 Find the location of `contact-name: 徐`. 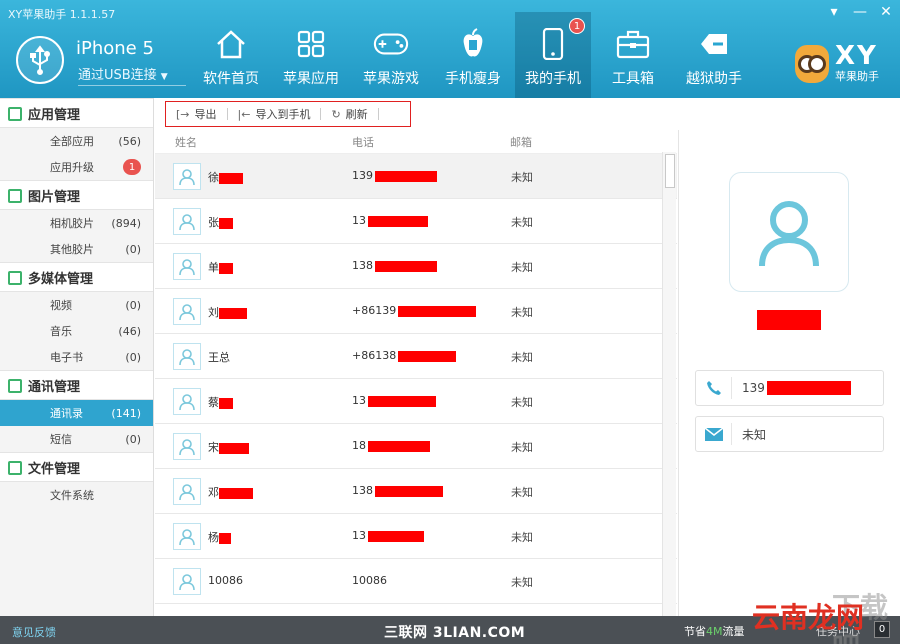

contact-name: 徐 is located at coordinates (225, 177).